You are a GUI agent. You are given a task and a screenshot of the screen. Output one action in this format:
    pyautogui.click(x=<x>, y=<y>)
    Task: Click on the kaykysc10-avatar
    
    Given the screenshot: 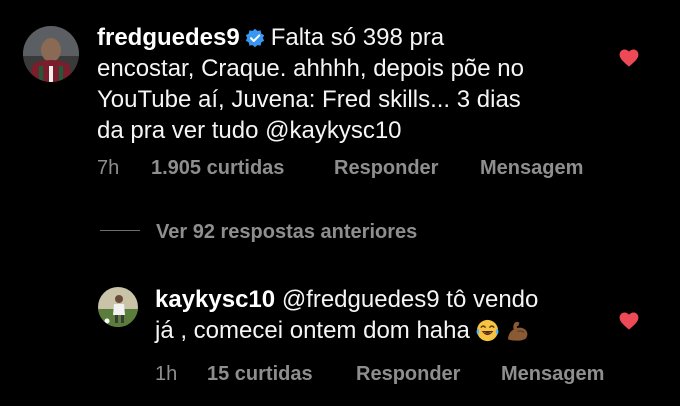 What is the action you would take?
    pyautogui.click(x=118, y=307)
    